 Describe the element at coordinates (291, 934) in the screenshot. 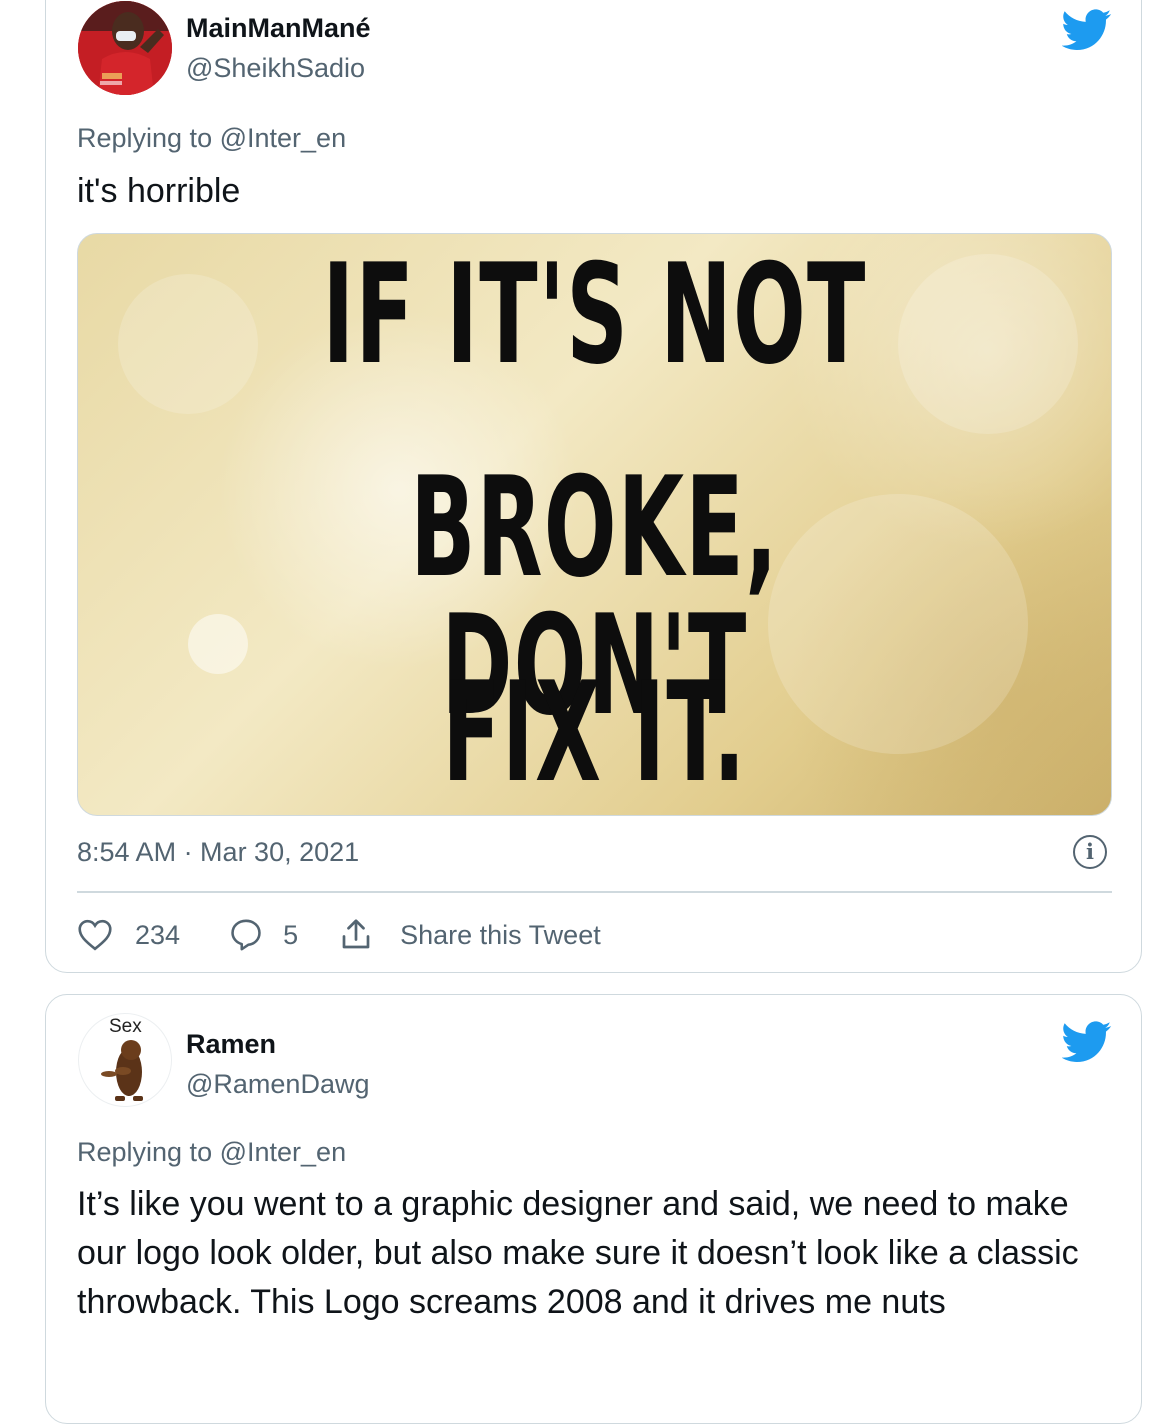

I see `reply-count: 5` at that location.